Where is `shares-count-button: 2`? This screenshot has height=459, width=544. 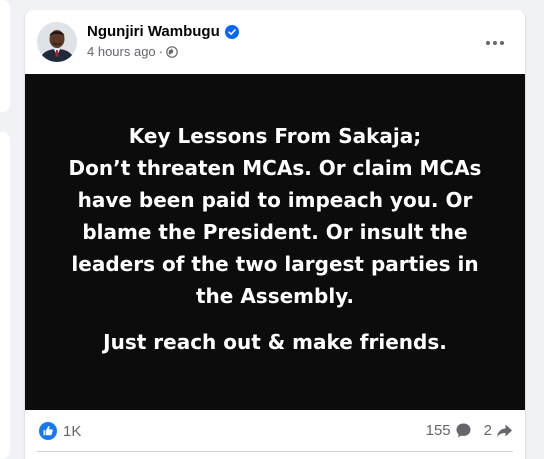 shares-count-button: 2 is located at coordinates (498, 430).